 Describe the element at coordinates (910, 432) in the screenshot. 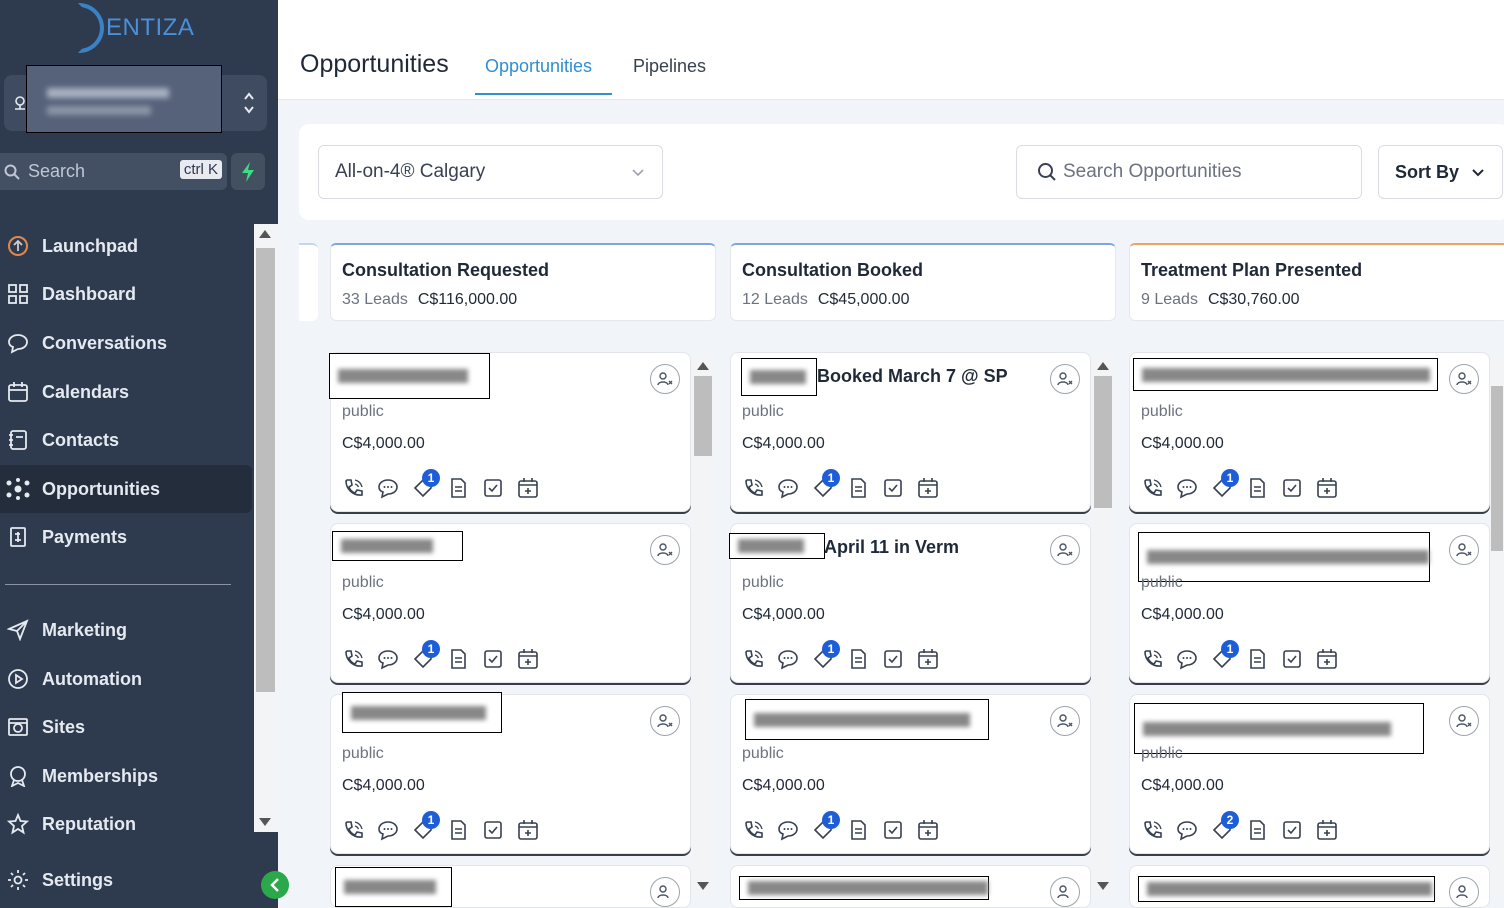

I see `opportunity-card: Booked March 7 @ SP public C$4,000.00 1` at that location.